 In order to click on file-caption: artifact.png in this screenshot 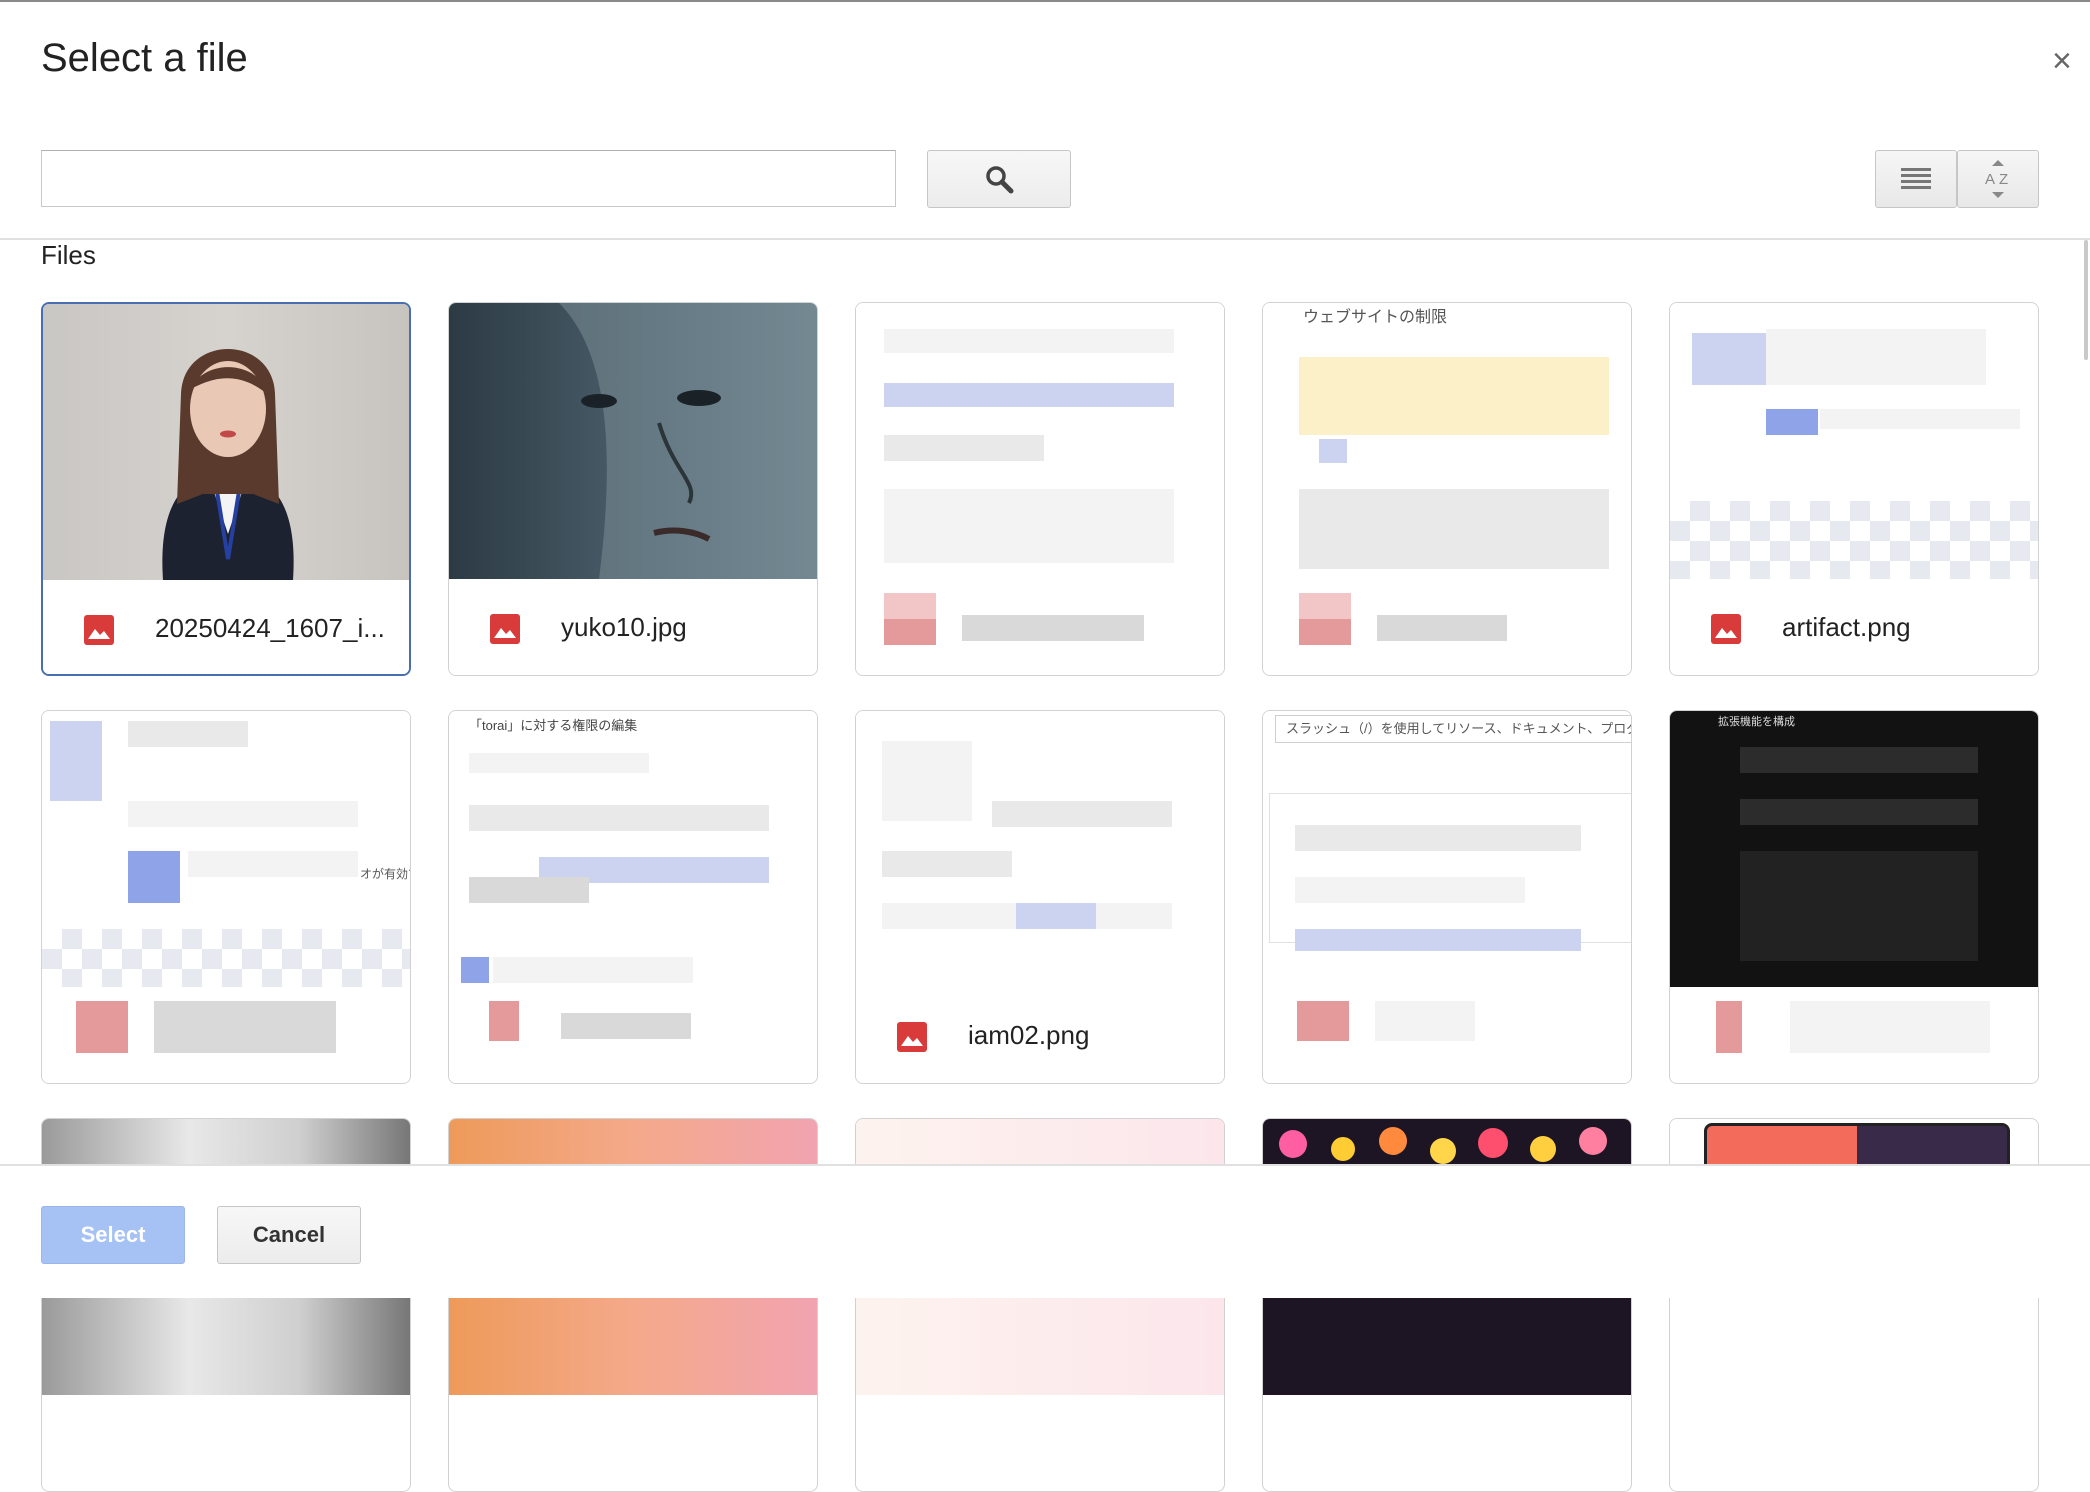, I will do `click(1854, 627)`.